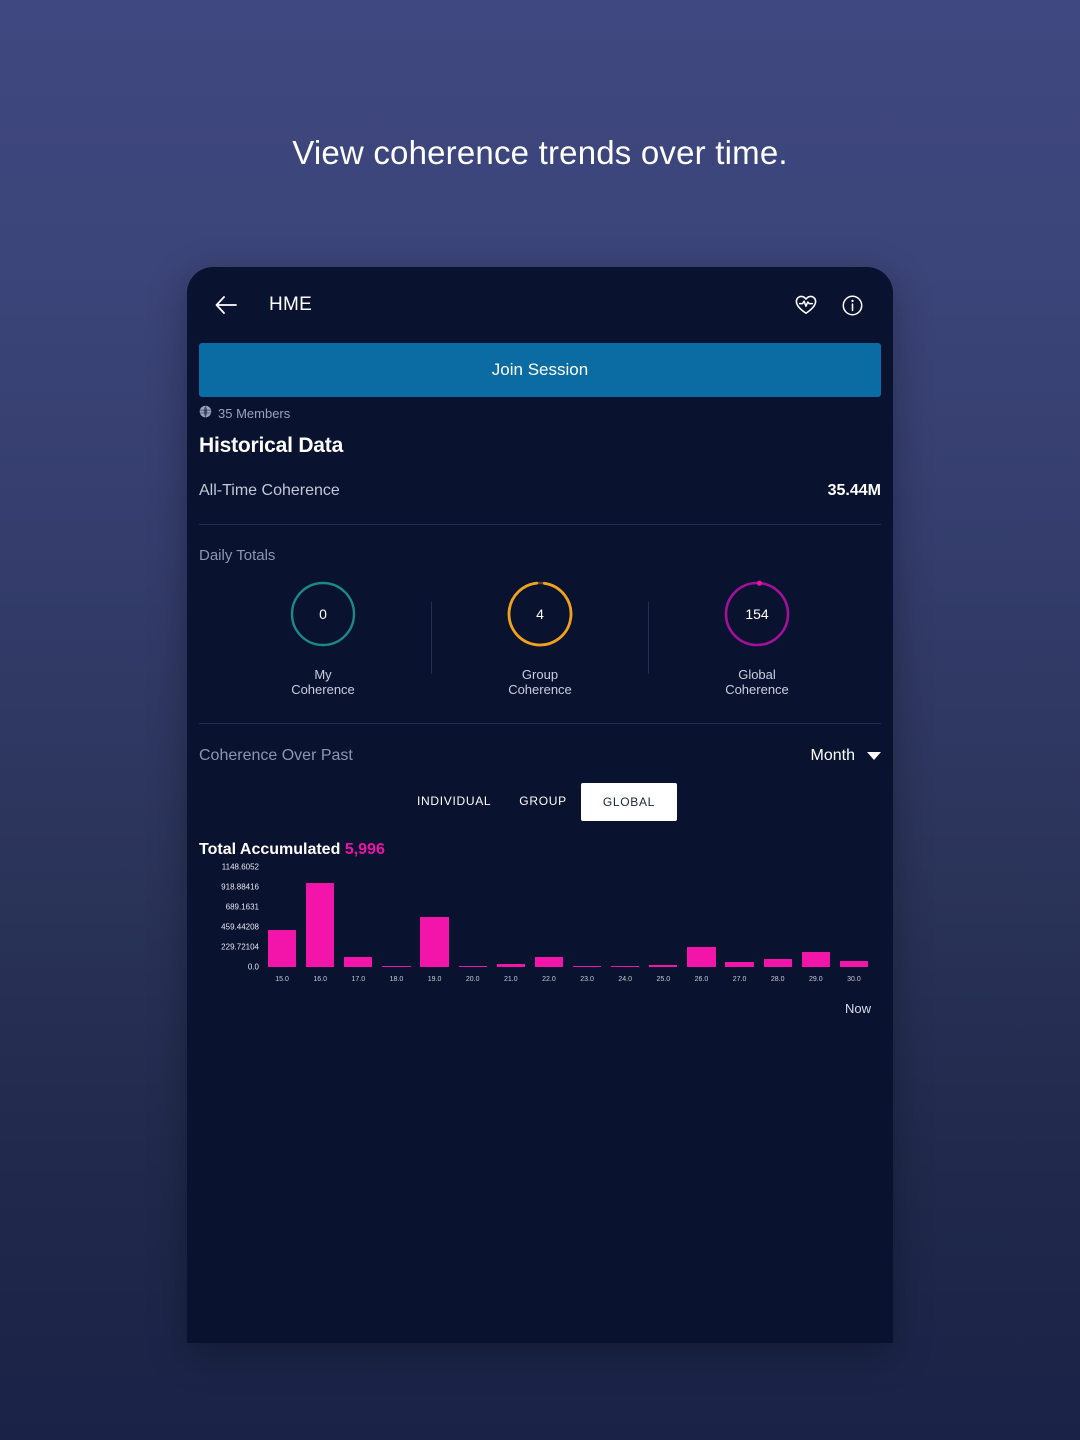 Image resolution: width=1080 pixels, height=1440 pixels. What do you see at coordinates (435, 977) in the screenshot?
I see `chart-x-tick-slot: 19.0` at bounding box center [435, 977].